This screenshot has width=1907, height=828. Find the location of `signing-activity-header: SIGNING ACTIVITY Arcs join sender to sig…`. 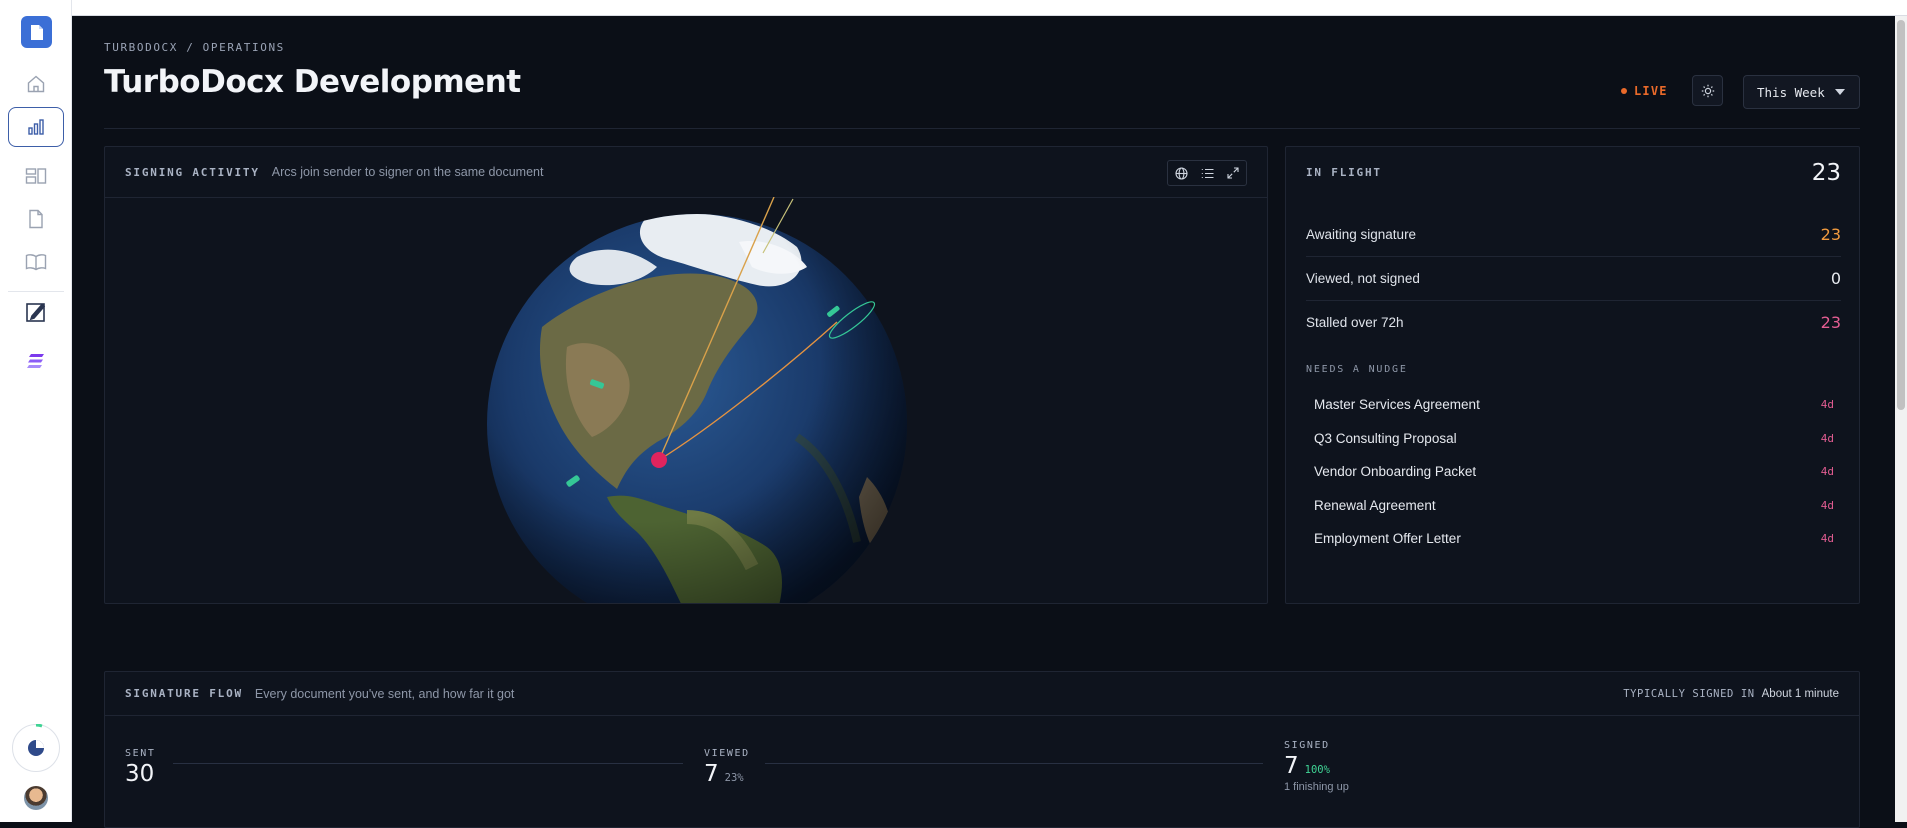

signing-activity-header: SIGNING ACTIVITY Arcs join sender to sig… is located at coordinates (686, 172).